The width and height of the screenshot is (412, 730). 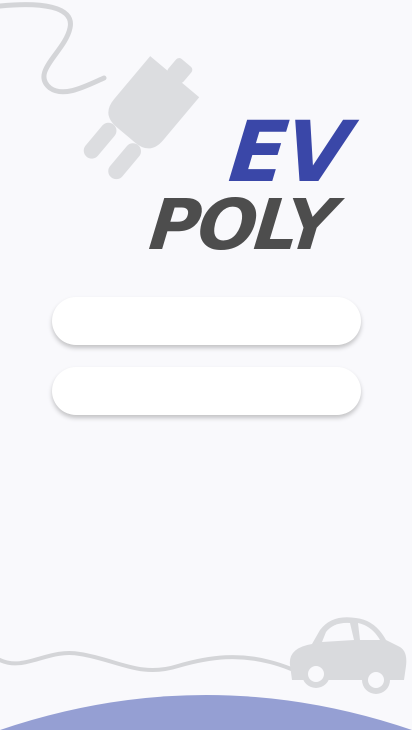 What do you see at coordinates (53, 48) in the screenshot?
I see `plug-cable` at bounding box center [53, 48].